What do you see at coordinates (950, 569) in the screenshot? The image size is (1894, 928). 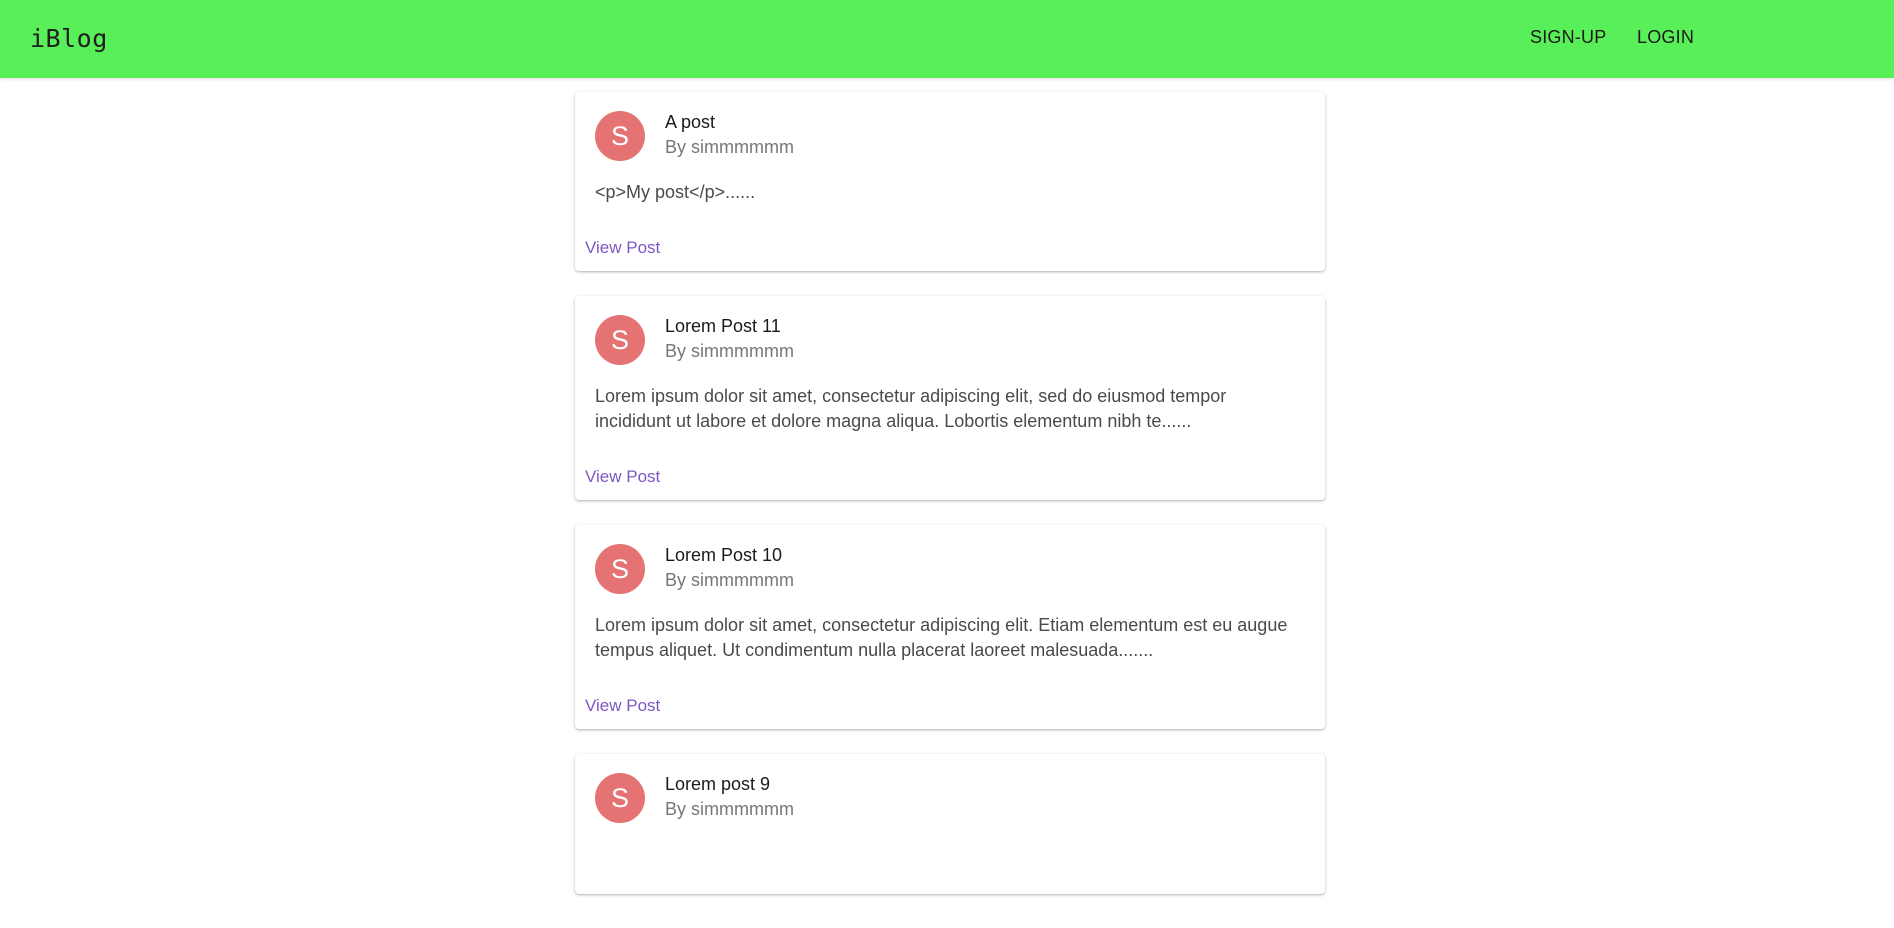 I see `post-card-header: S Lorem Post 10 By simmmmmm` at bounding box center [950, 569].